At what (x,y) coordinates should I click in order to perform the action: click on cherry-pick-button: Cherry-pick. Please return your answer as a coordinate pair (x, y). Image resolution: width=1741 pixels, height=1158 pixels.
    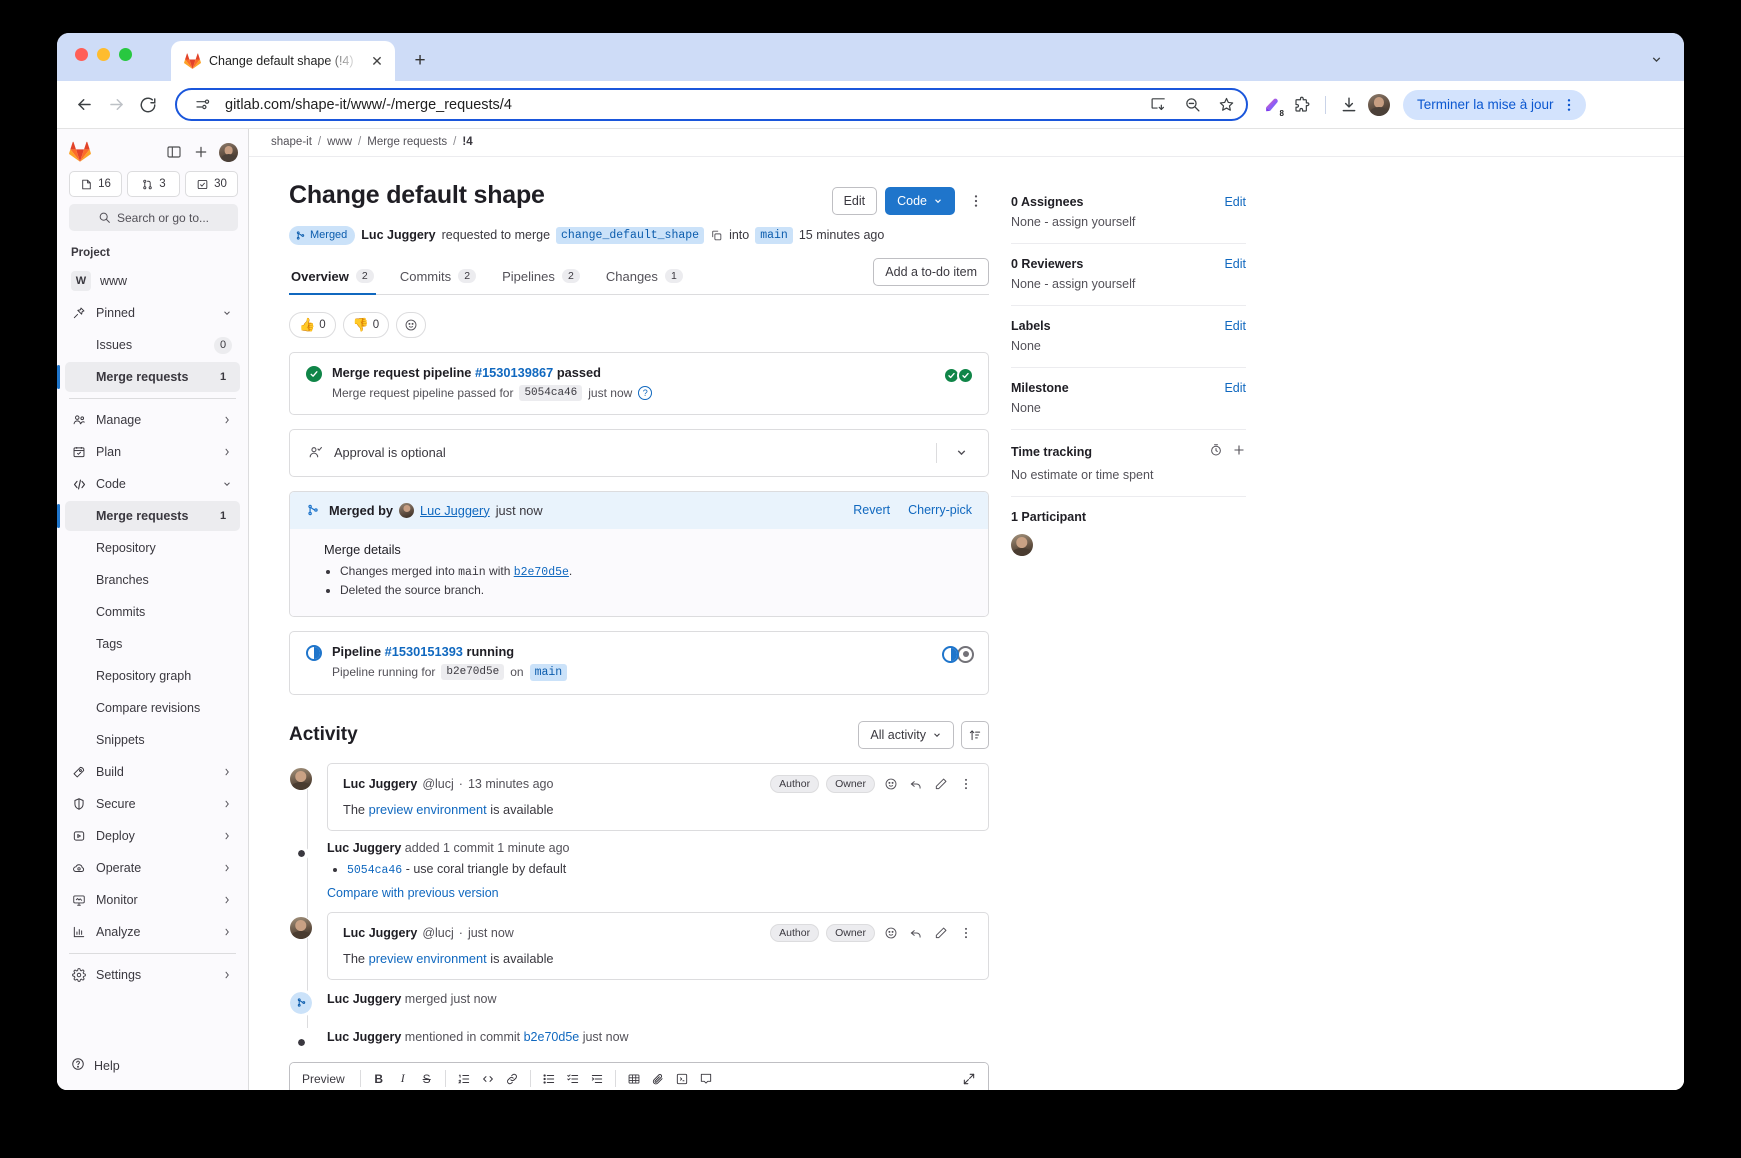
    Looking at the image, I should click on (940, 510).